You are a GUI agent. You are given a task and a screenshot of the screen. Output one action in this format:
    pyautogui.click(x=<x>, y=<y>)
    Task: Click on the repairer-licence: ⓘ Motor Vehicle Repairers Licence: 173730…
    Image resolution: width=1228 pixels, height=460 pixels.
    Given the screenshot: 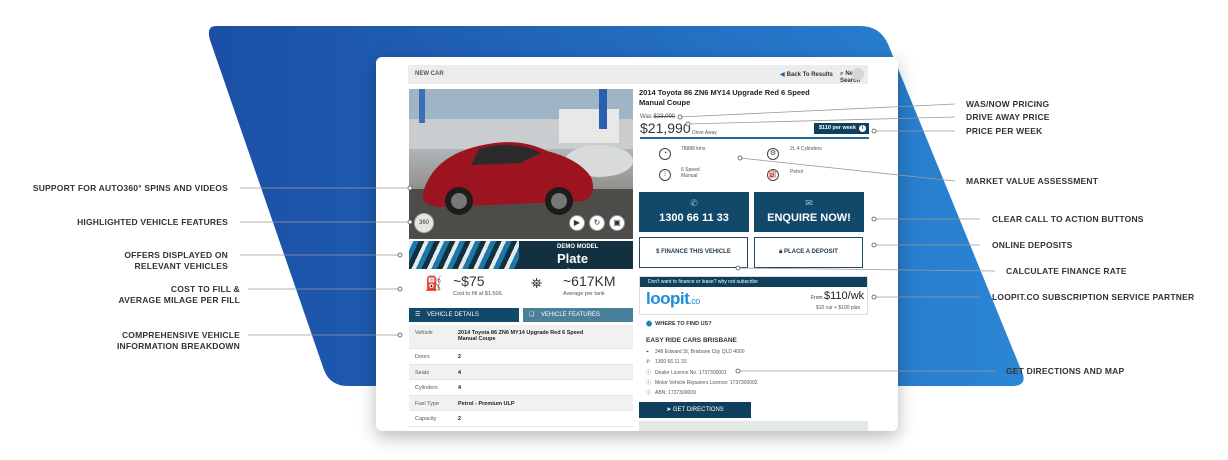 What is the action you would take?
    pyautogui.click(x=702, y=383)
    